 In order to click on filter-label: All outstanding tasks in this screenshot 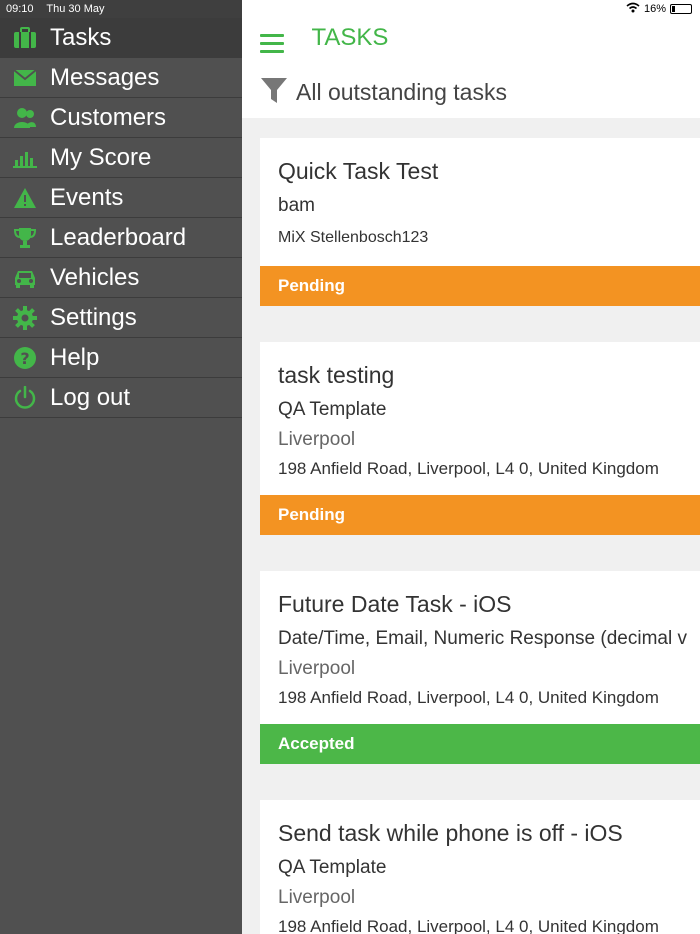, I will do `click(401, 92)`.